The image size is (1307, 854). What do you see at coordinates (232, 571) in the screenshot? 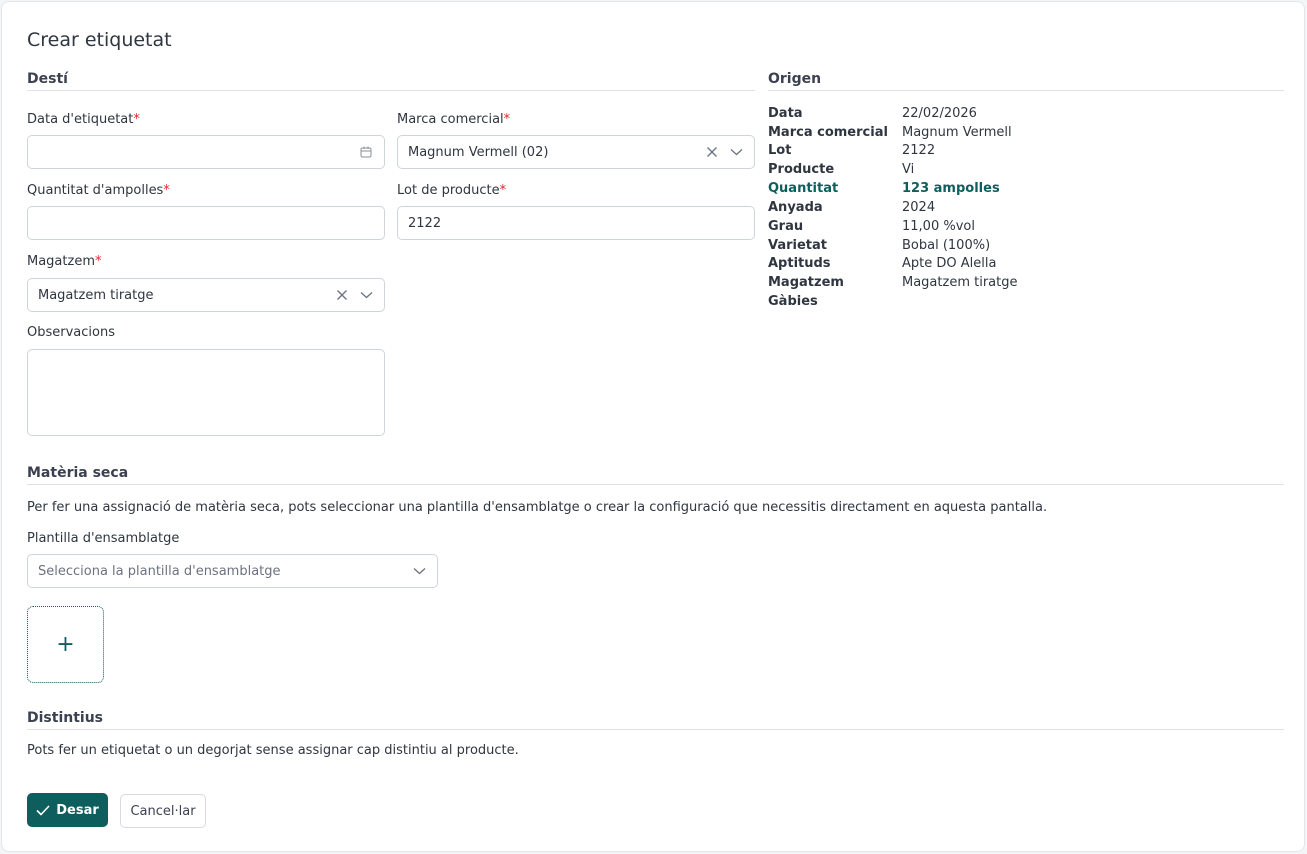
I see `plantilla-select: Selecciona la plantilla d'ensamblatge` at bounding box center [232, 571].